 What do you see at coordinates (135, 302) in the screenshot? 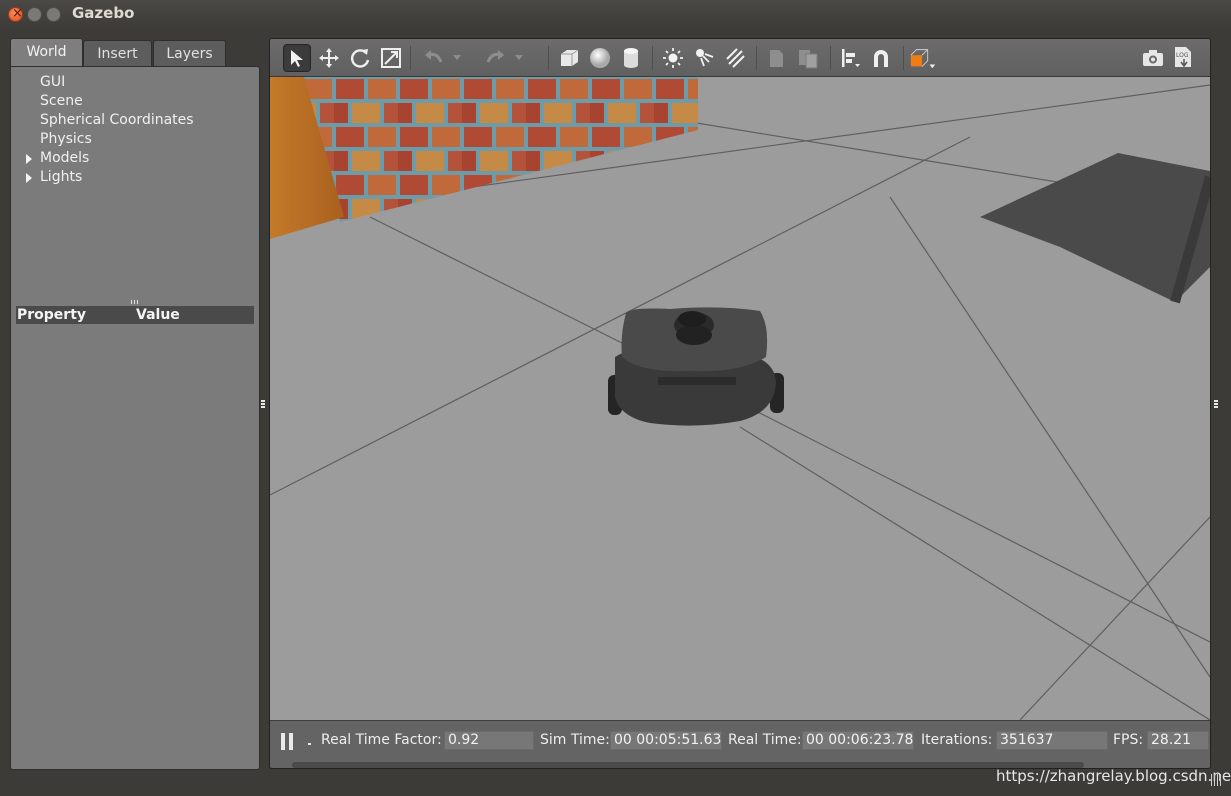
I see `panel-splitter-handle` at bounding box center [135, 302].